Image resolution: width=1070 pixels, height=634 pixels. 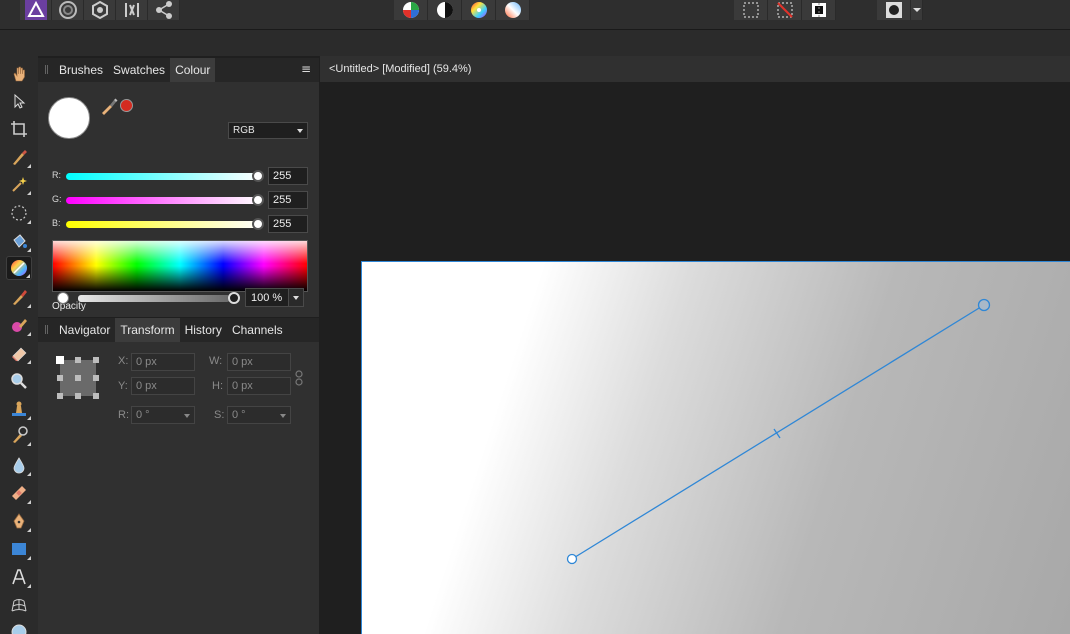 What do you see at coordinates (19, 129) in the screenshot?
I see `crop-tool-icon` at bounding box center [19, 129].